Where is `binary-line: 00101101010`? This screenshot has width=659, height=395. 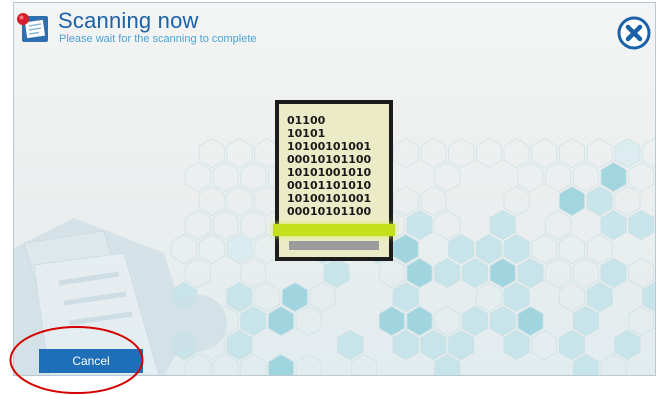 binary-line: 00101101010 is located at coordinates (329, 185).